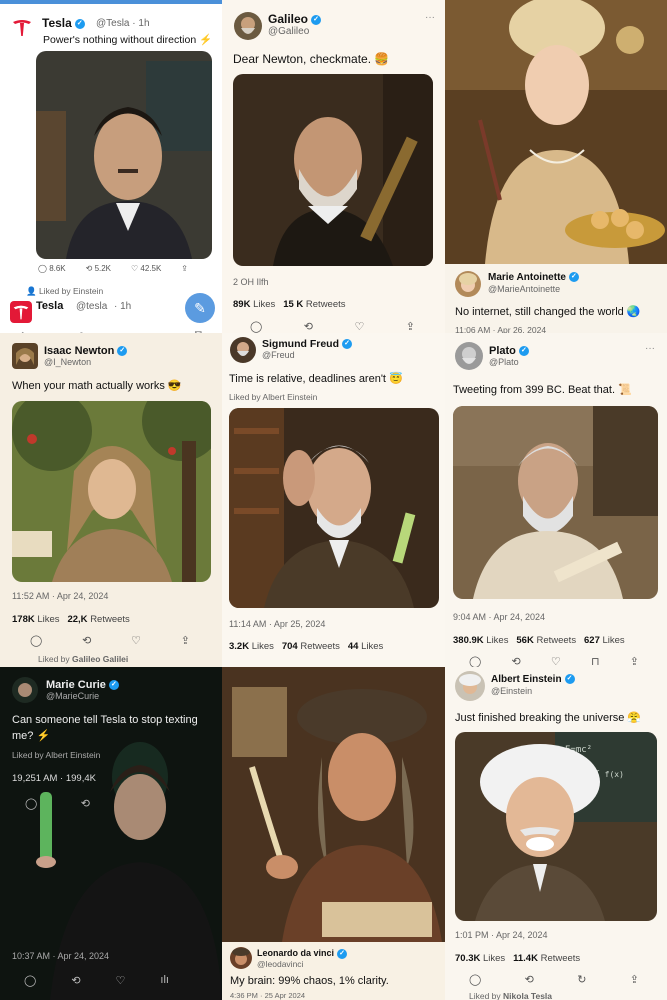  I want to click on plato-avatar, so click(469, 356).